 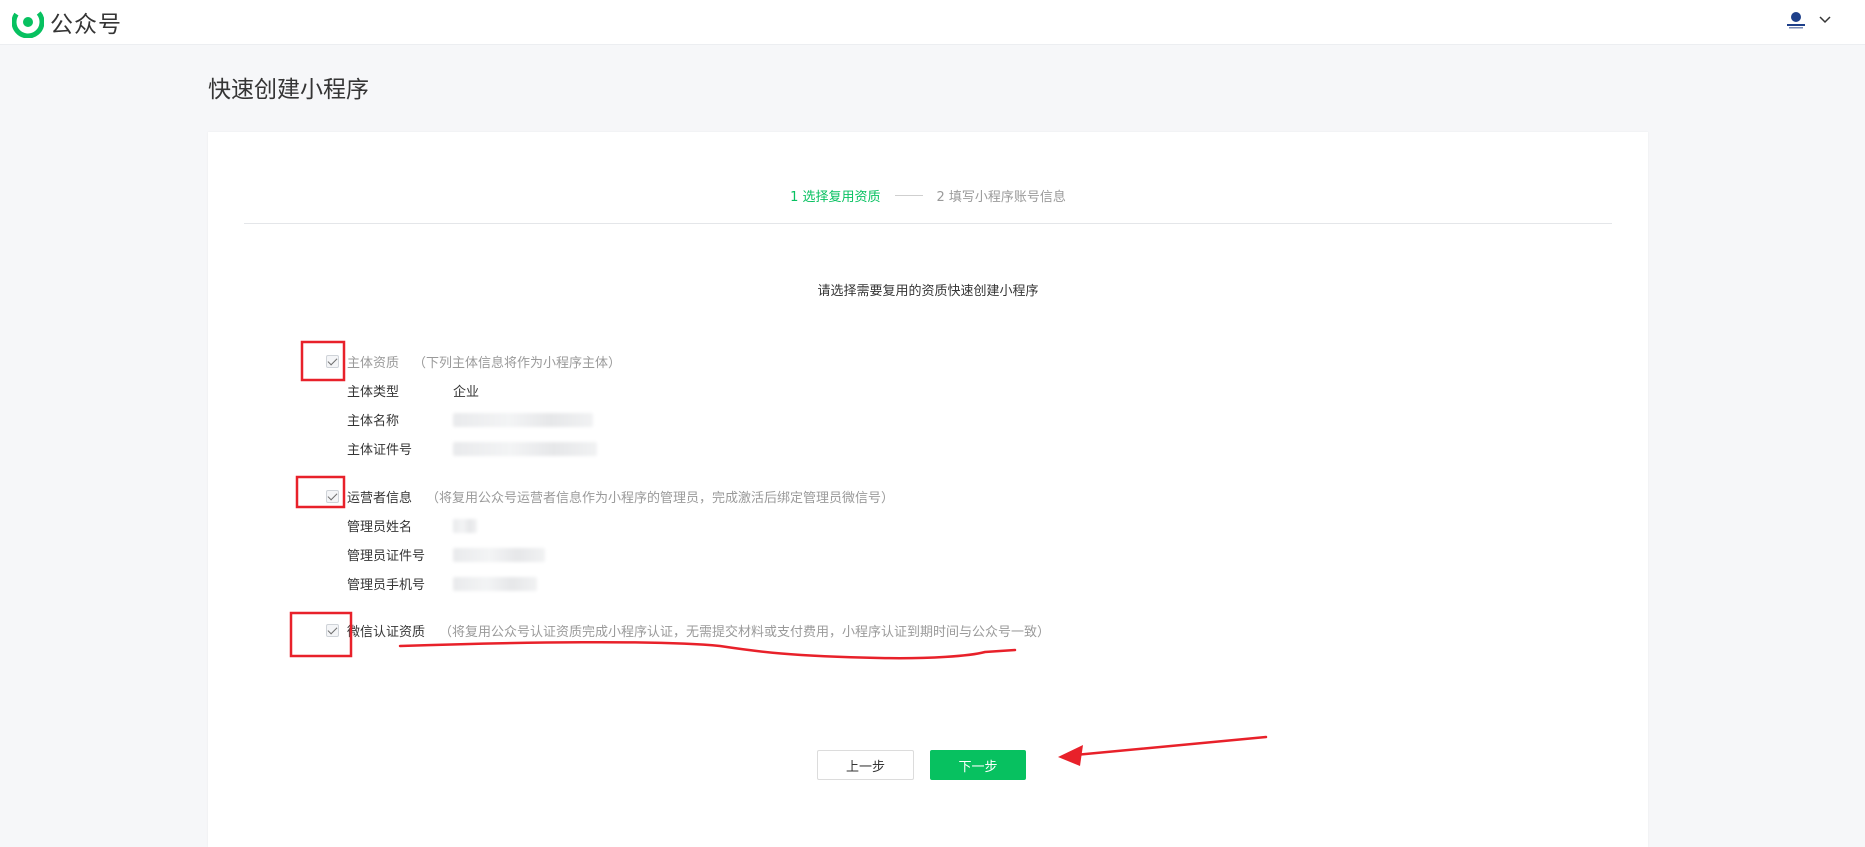 What do you see at coordinates (523, 419) in the screenshot?
I see `subject-name-redacted` at bounding box center [523, 419].